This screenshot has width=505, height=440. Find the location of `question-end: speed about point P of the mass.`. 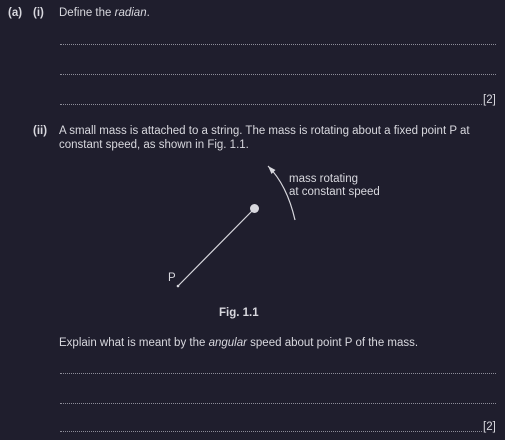

question-end: speed about point P of the mass. is located at coordinates (332, 343).